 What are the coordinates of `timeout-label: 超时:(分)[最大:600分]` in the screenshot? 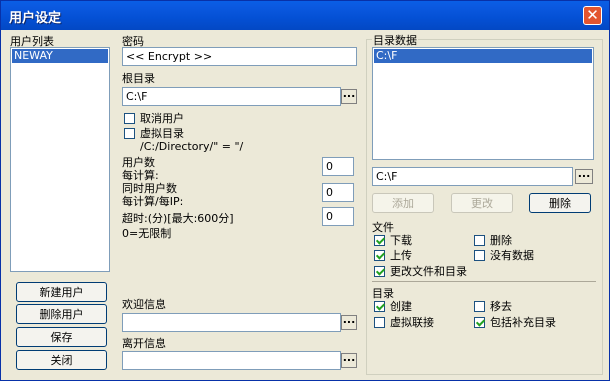 It's located at (178, 218).